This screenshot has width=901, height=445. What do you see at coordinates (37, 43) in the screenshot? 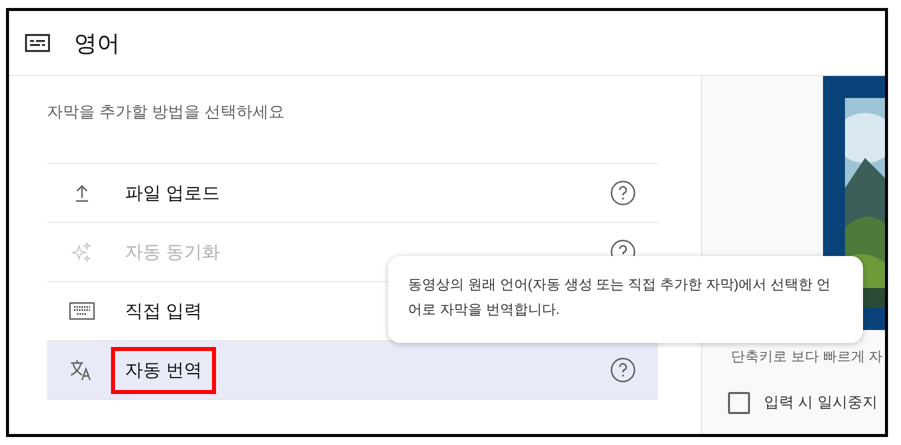
I see `subtitles-icon` at bounding box center [37, 43].